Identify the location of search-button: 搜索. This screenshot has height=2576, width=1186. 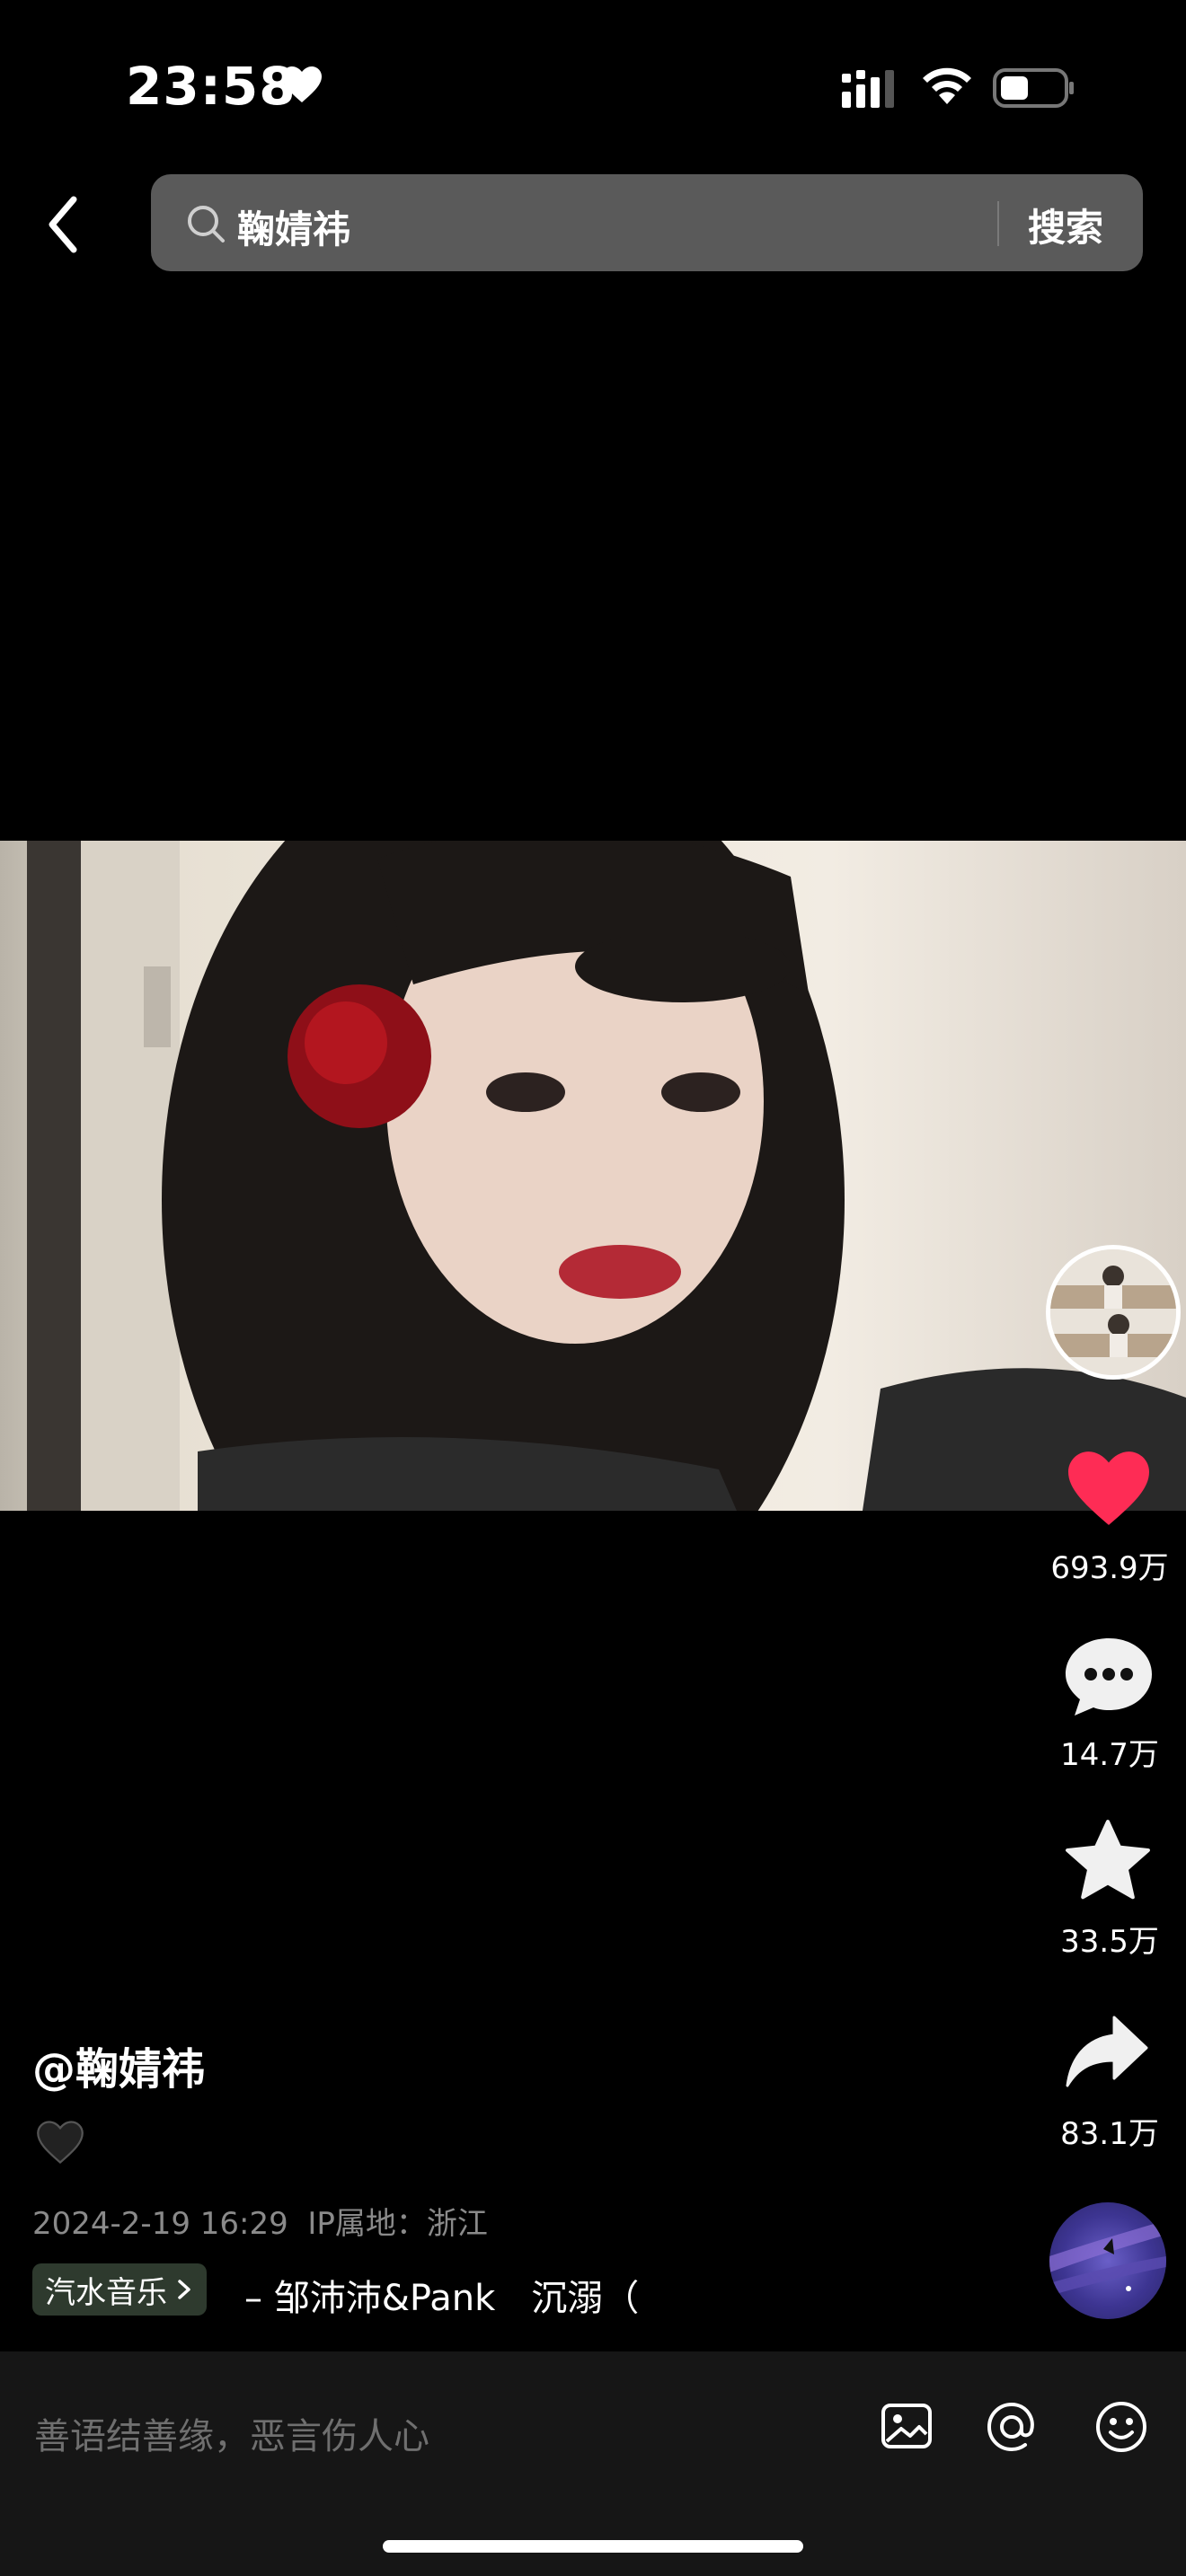
(1065, 225).